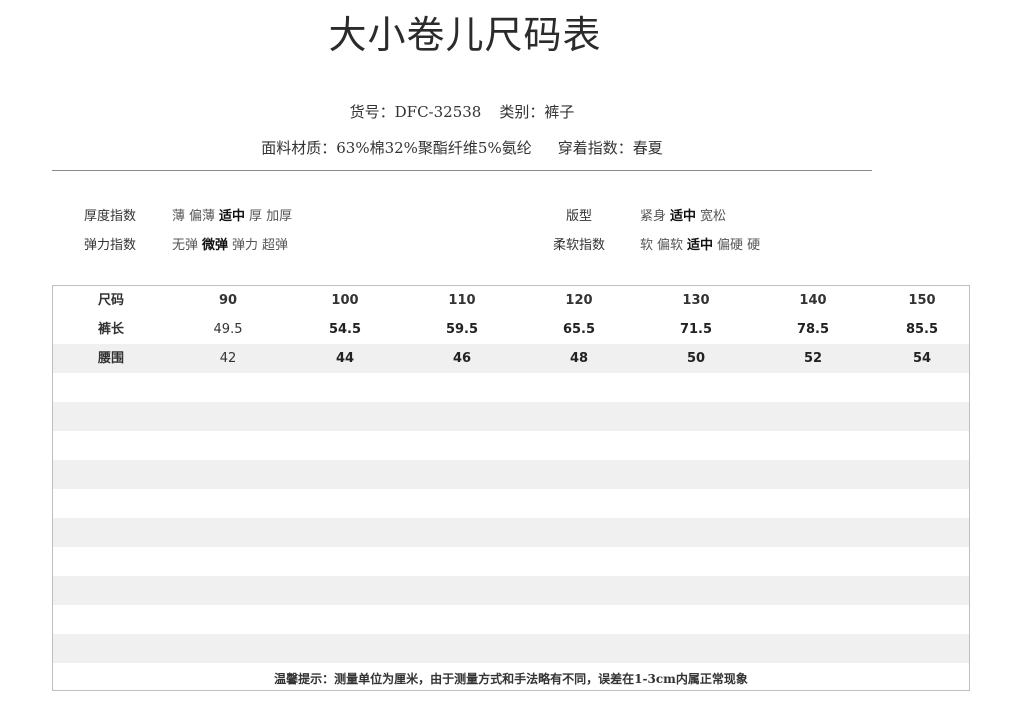  What do you see at coordinates (465, 35) in the screenshot?
I see `page-title: 大小卷儿尺码表` at bounding box center [465, 35].